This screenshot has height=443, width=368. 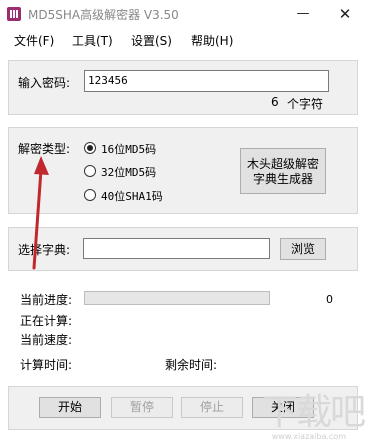 I want to click on password-panel: 输入密码: 123456 6 个字符, so click(x=183, y=87).